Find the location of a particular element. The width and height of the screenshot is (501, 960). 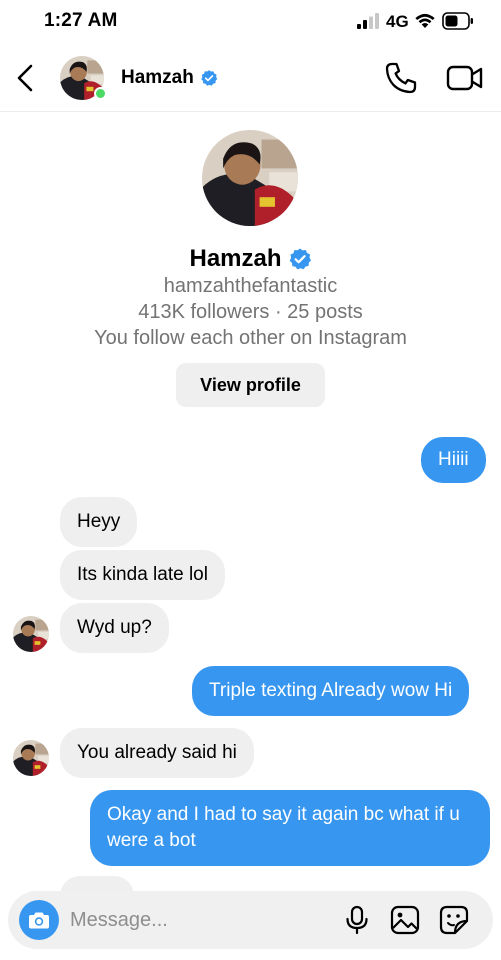

back-chevron-icon is located at coordinates (25, 78).